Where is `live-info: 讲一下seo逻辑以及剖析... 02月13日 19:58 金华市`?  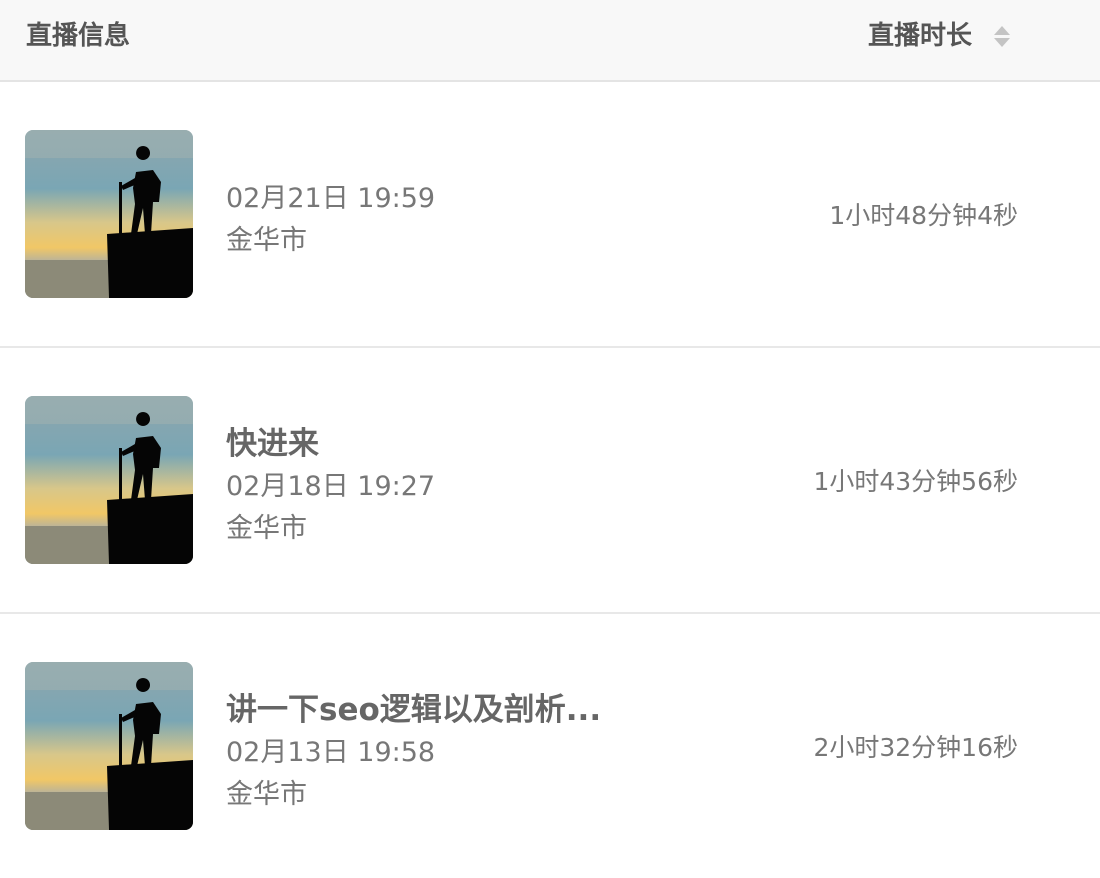
live-info: 讲一下seo逻辑以及剖析... 02月13日 19:58 金华市 is located at coordinates (476, 746).